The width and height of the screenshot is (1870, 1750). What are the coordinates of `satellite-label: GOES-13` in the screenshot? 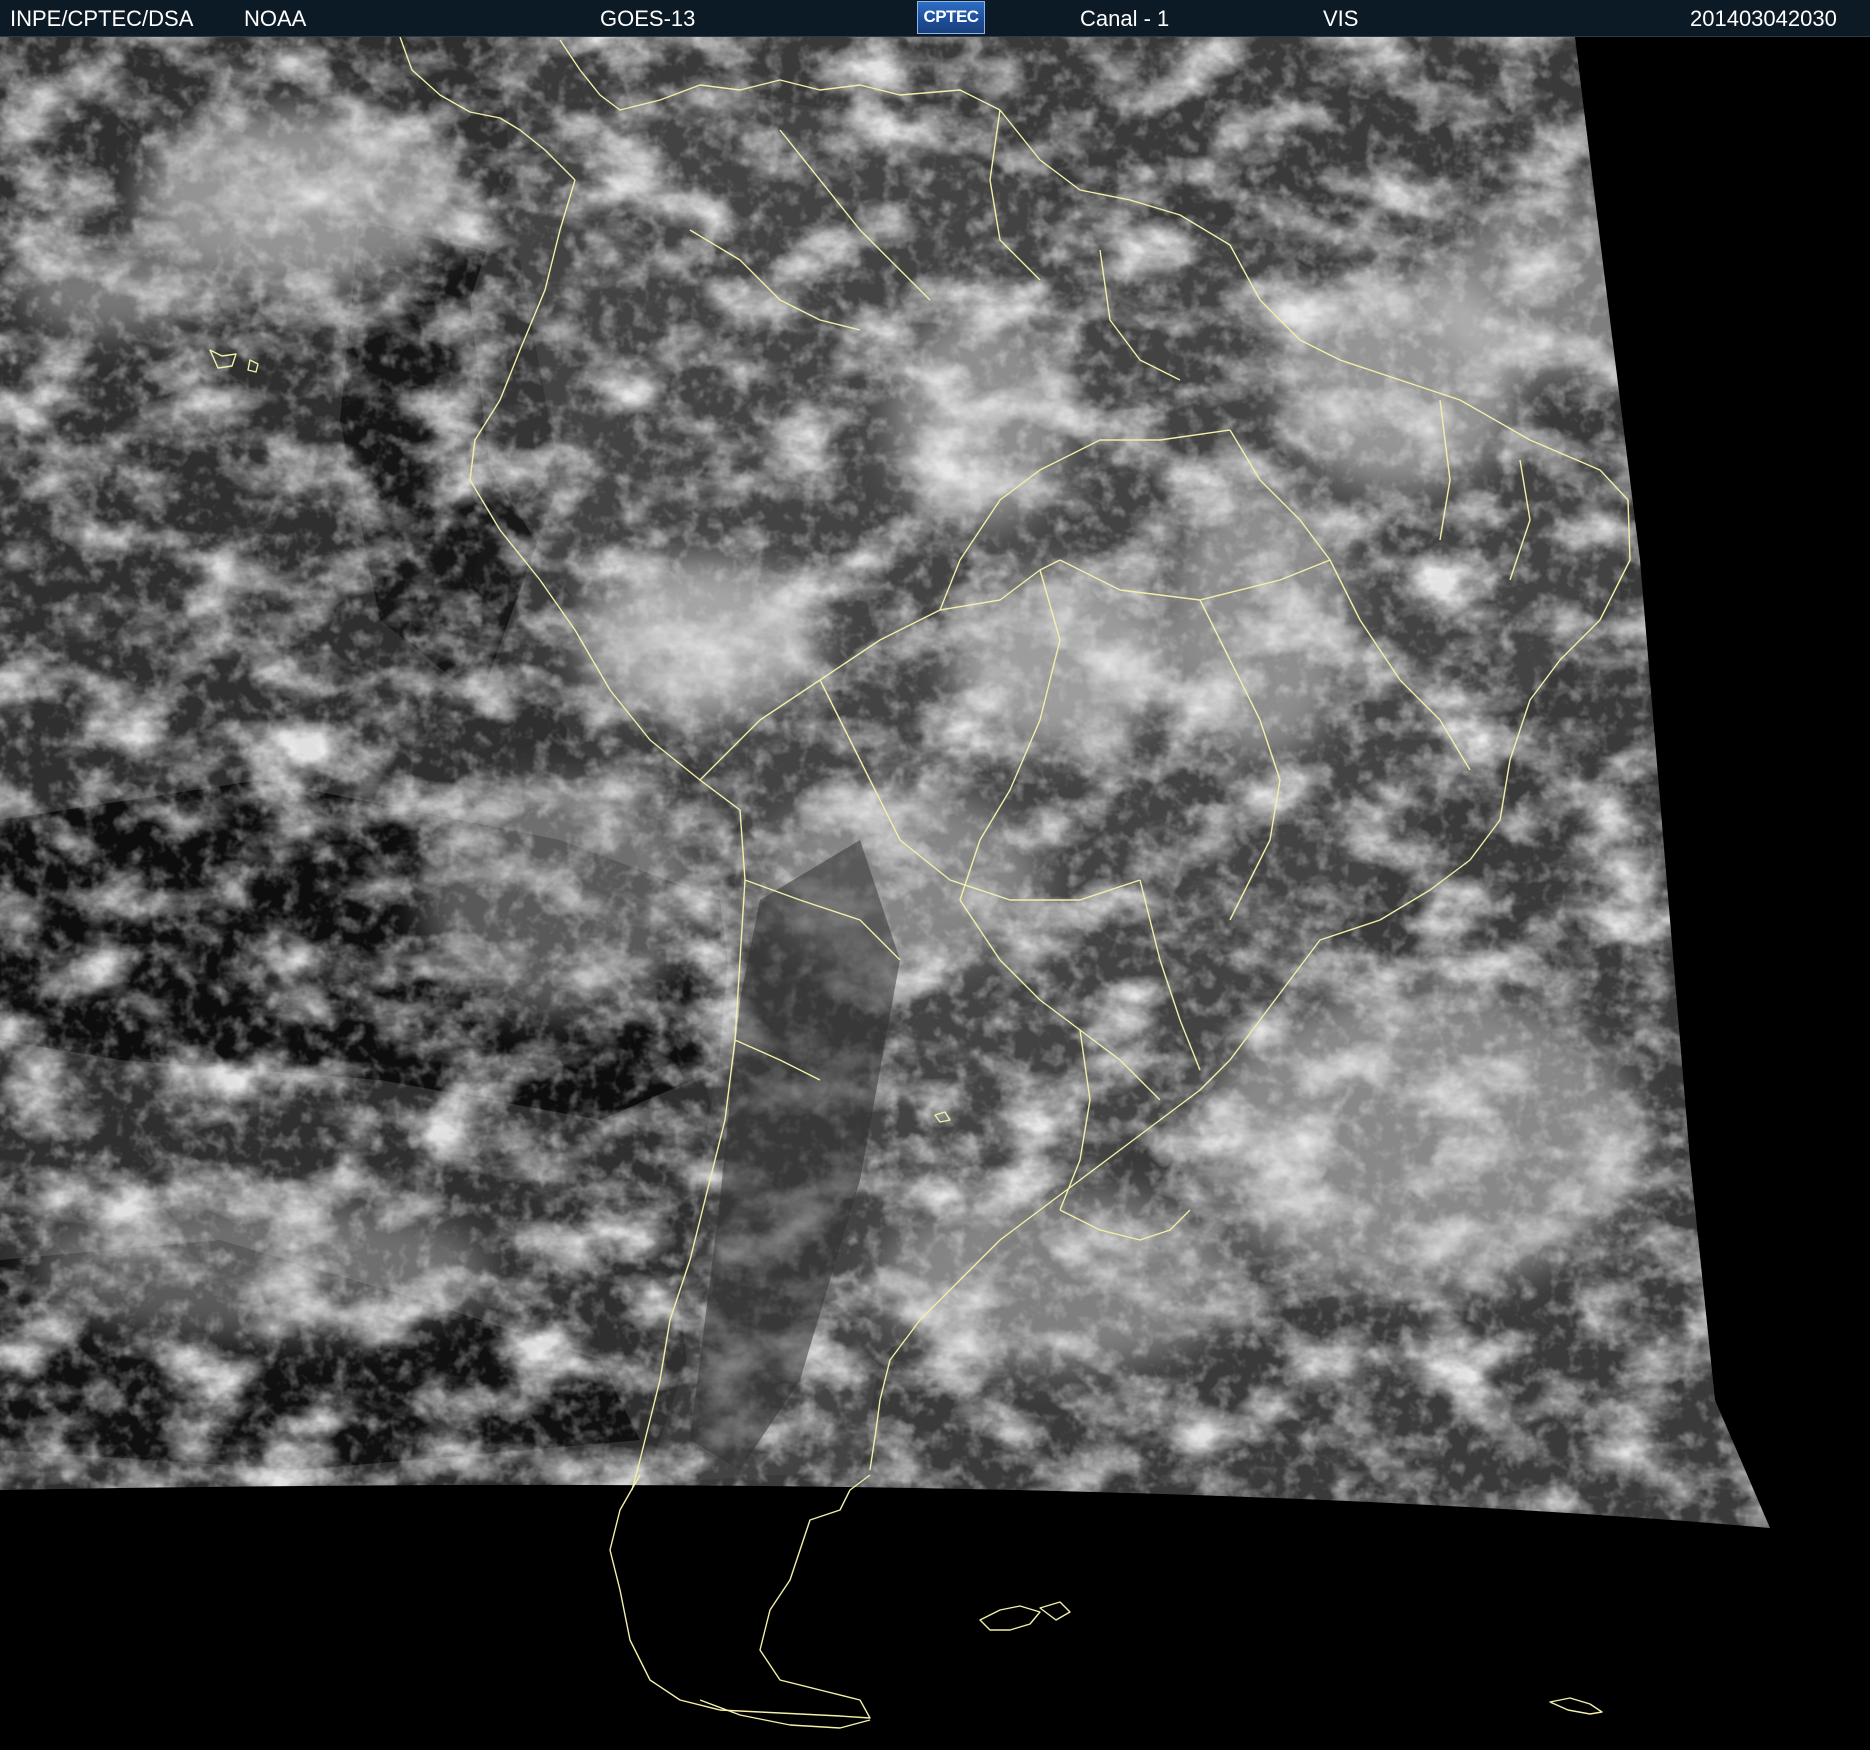 It's located at (648, 18).